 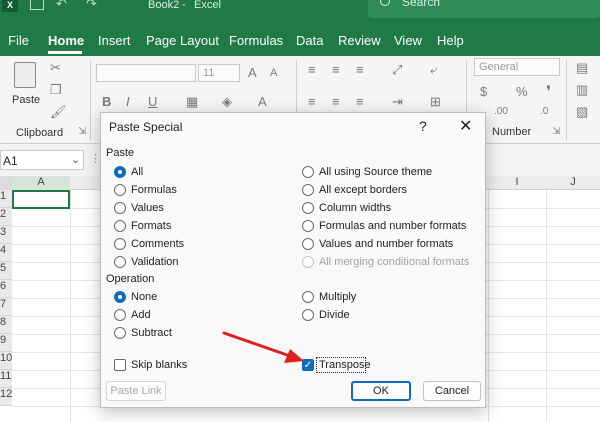 What do you see at coordinates (157, 244) in the screenshot?
I see `radio-comments-label: Comments` at bounding box center [157, 244].